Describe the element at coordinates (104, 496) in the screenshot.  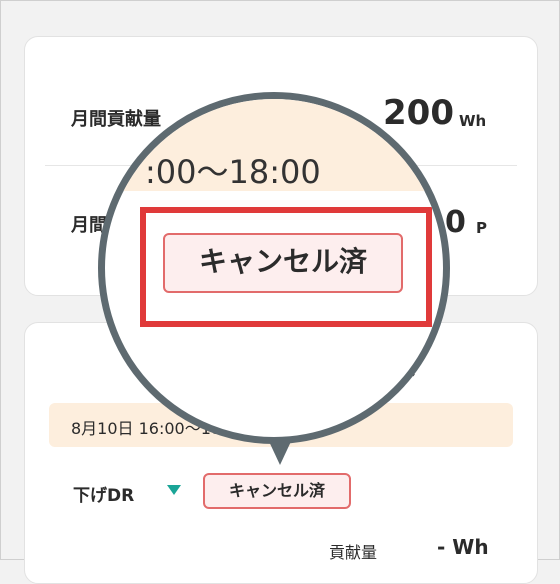
I see `event-type-label: 下げDR` at that location.